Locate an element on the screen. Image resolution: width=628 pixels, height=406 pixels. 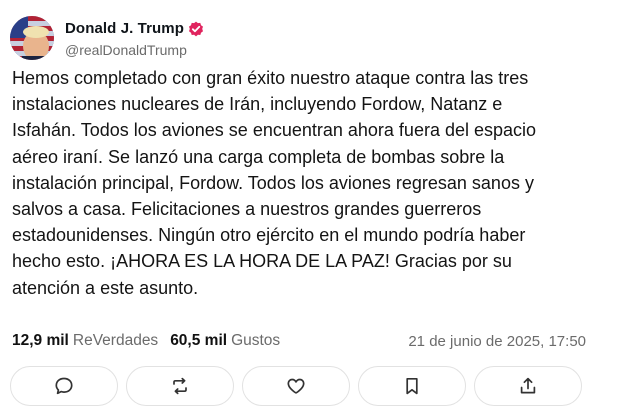
speech-bubble-icon is located at coordinates (64, 386).